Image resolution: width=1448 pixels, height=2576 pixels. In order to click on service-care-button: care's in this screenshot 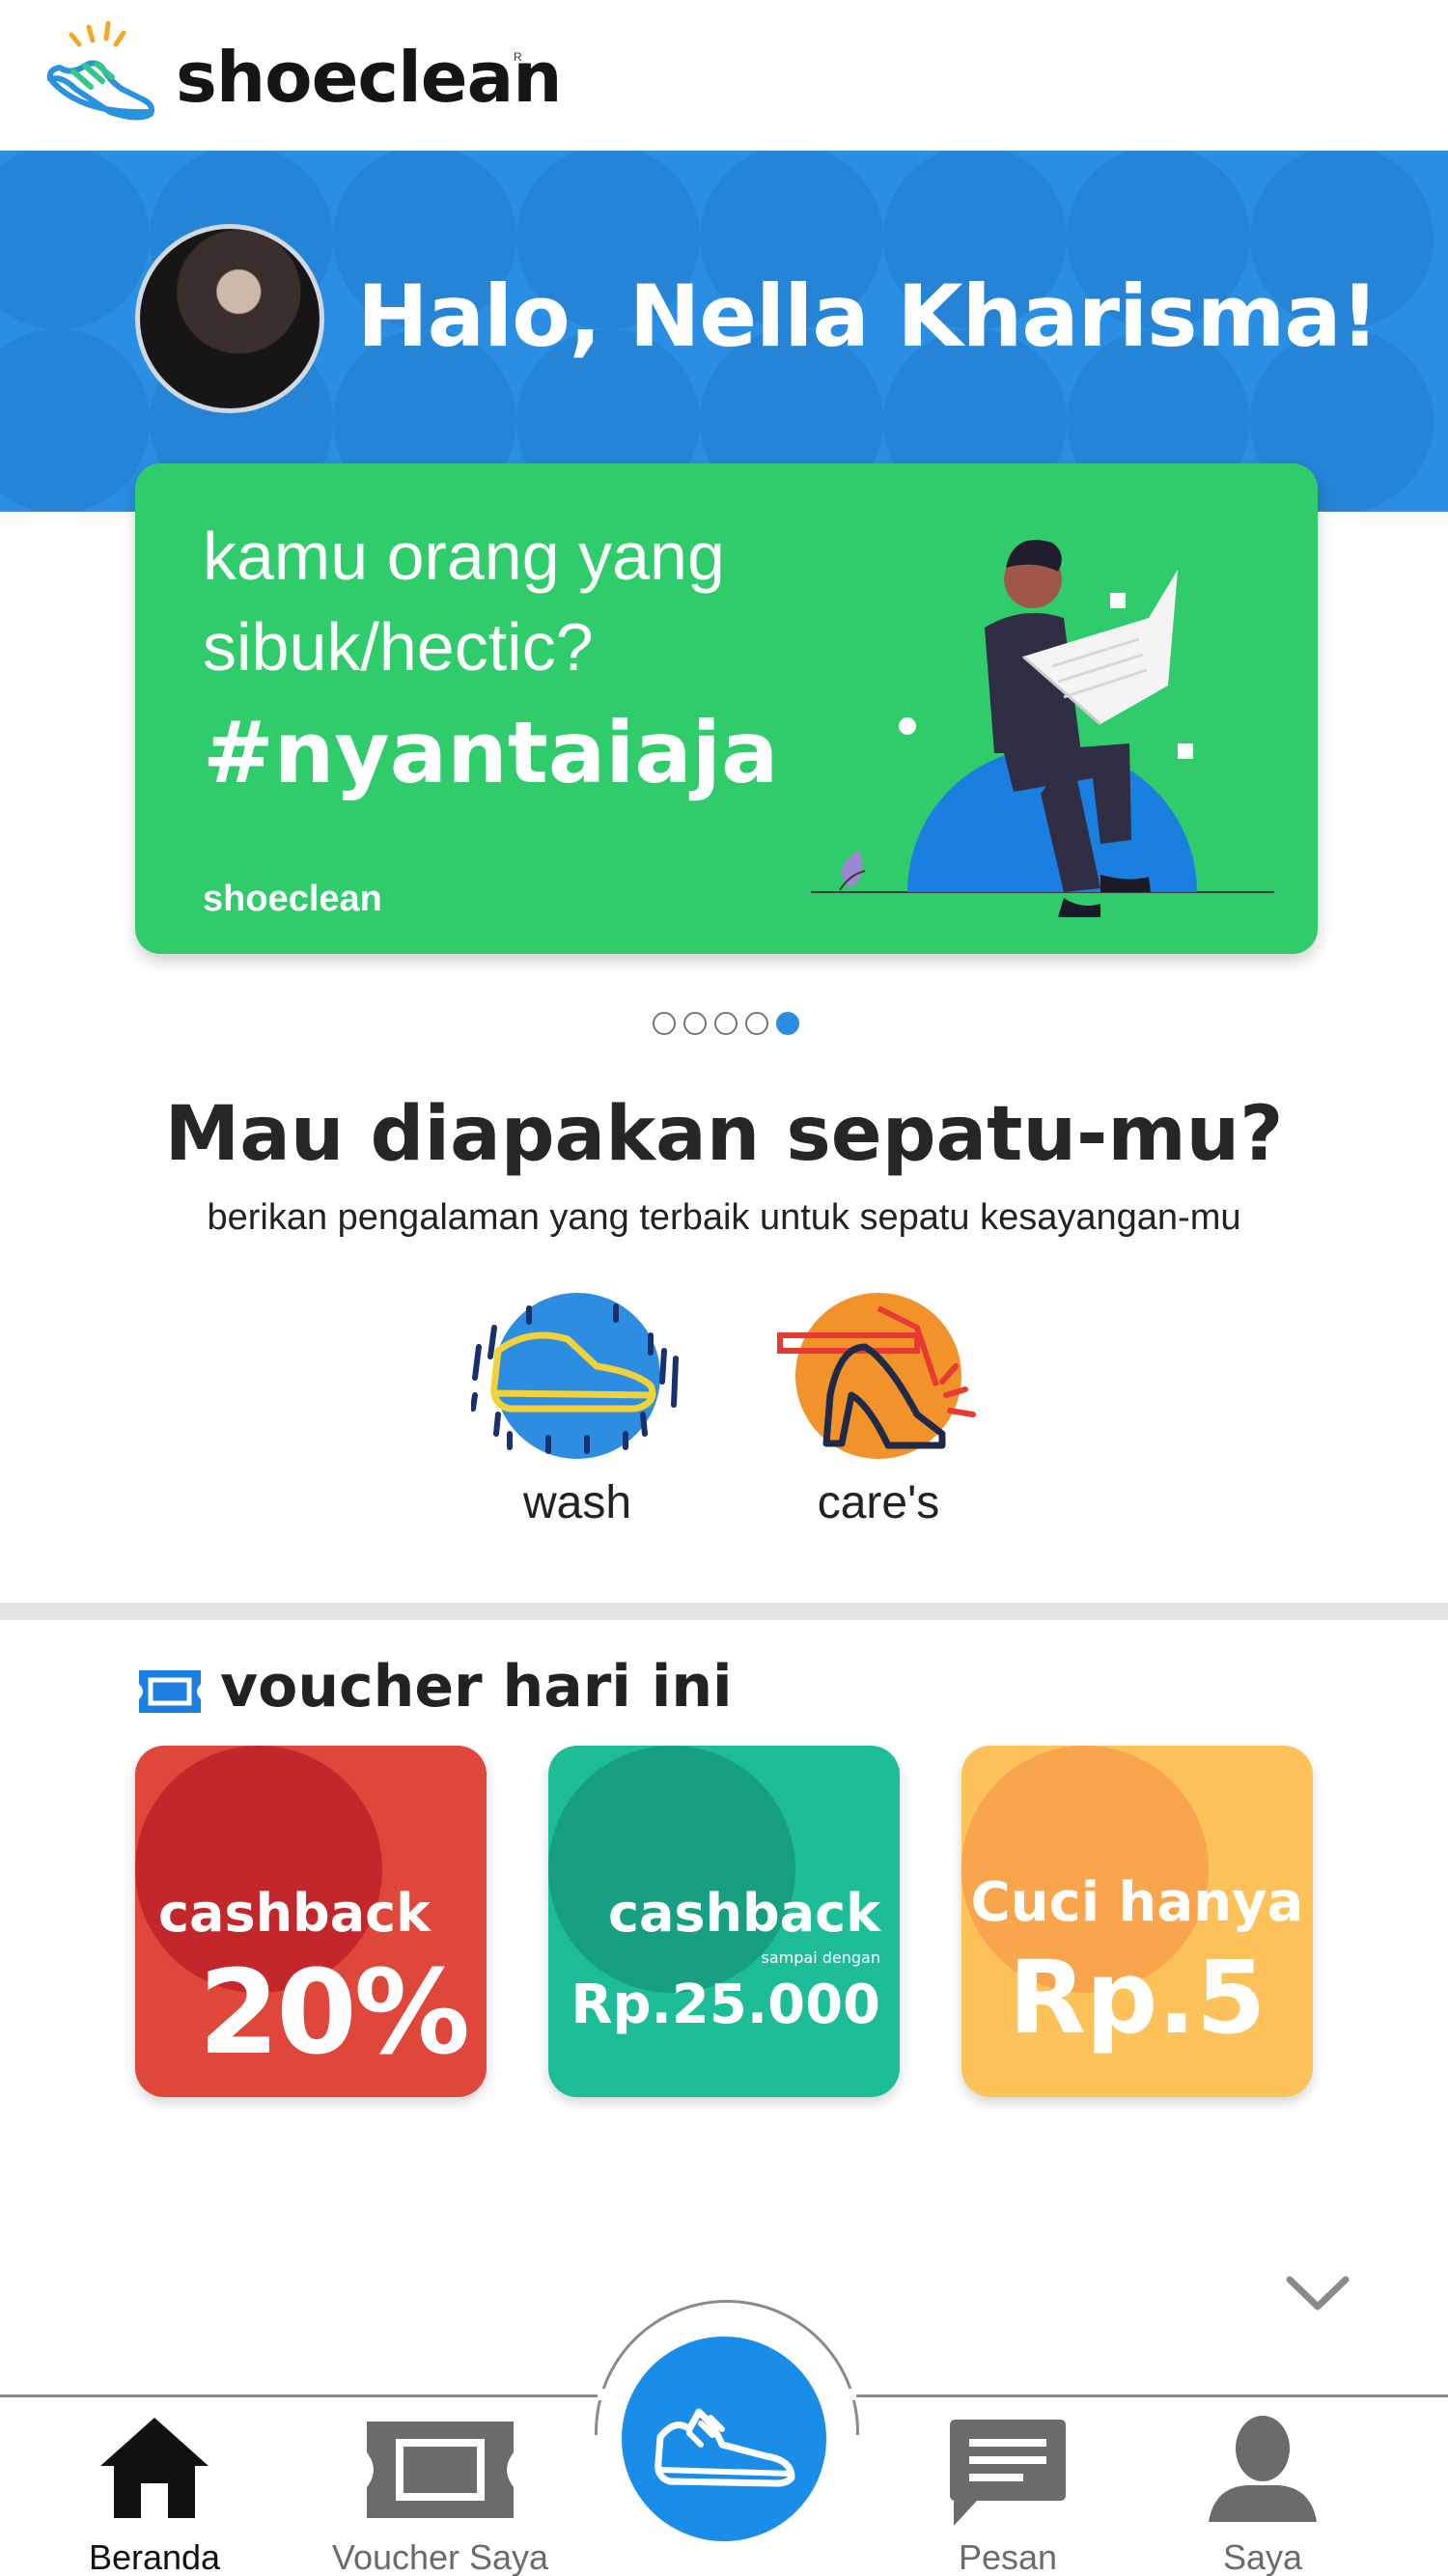, I will do `click(879, 1409)`.